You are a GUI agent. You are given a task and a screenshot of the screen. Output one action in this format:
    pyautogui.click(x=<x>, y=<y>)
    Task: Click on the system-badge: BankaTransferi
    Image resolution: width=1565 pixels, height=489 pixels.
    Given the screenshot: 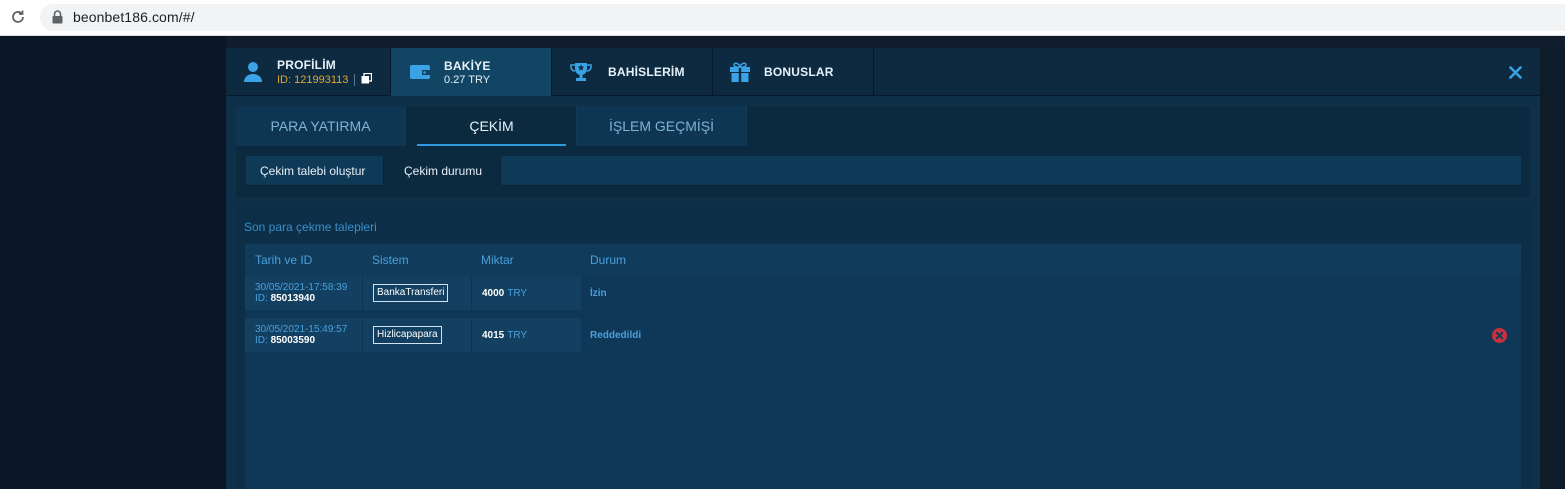 What is the action you would take?
    pyautogui.click(x=411, y=293)
    